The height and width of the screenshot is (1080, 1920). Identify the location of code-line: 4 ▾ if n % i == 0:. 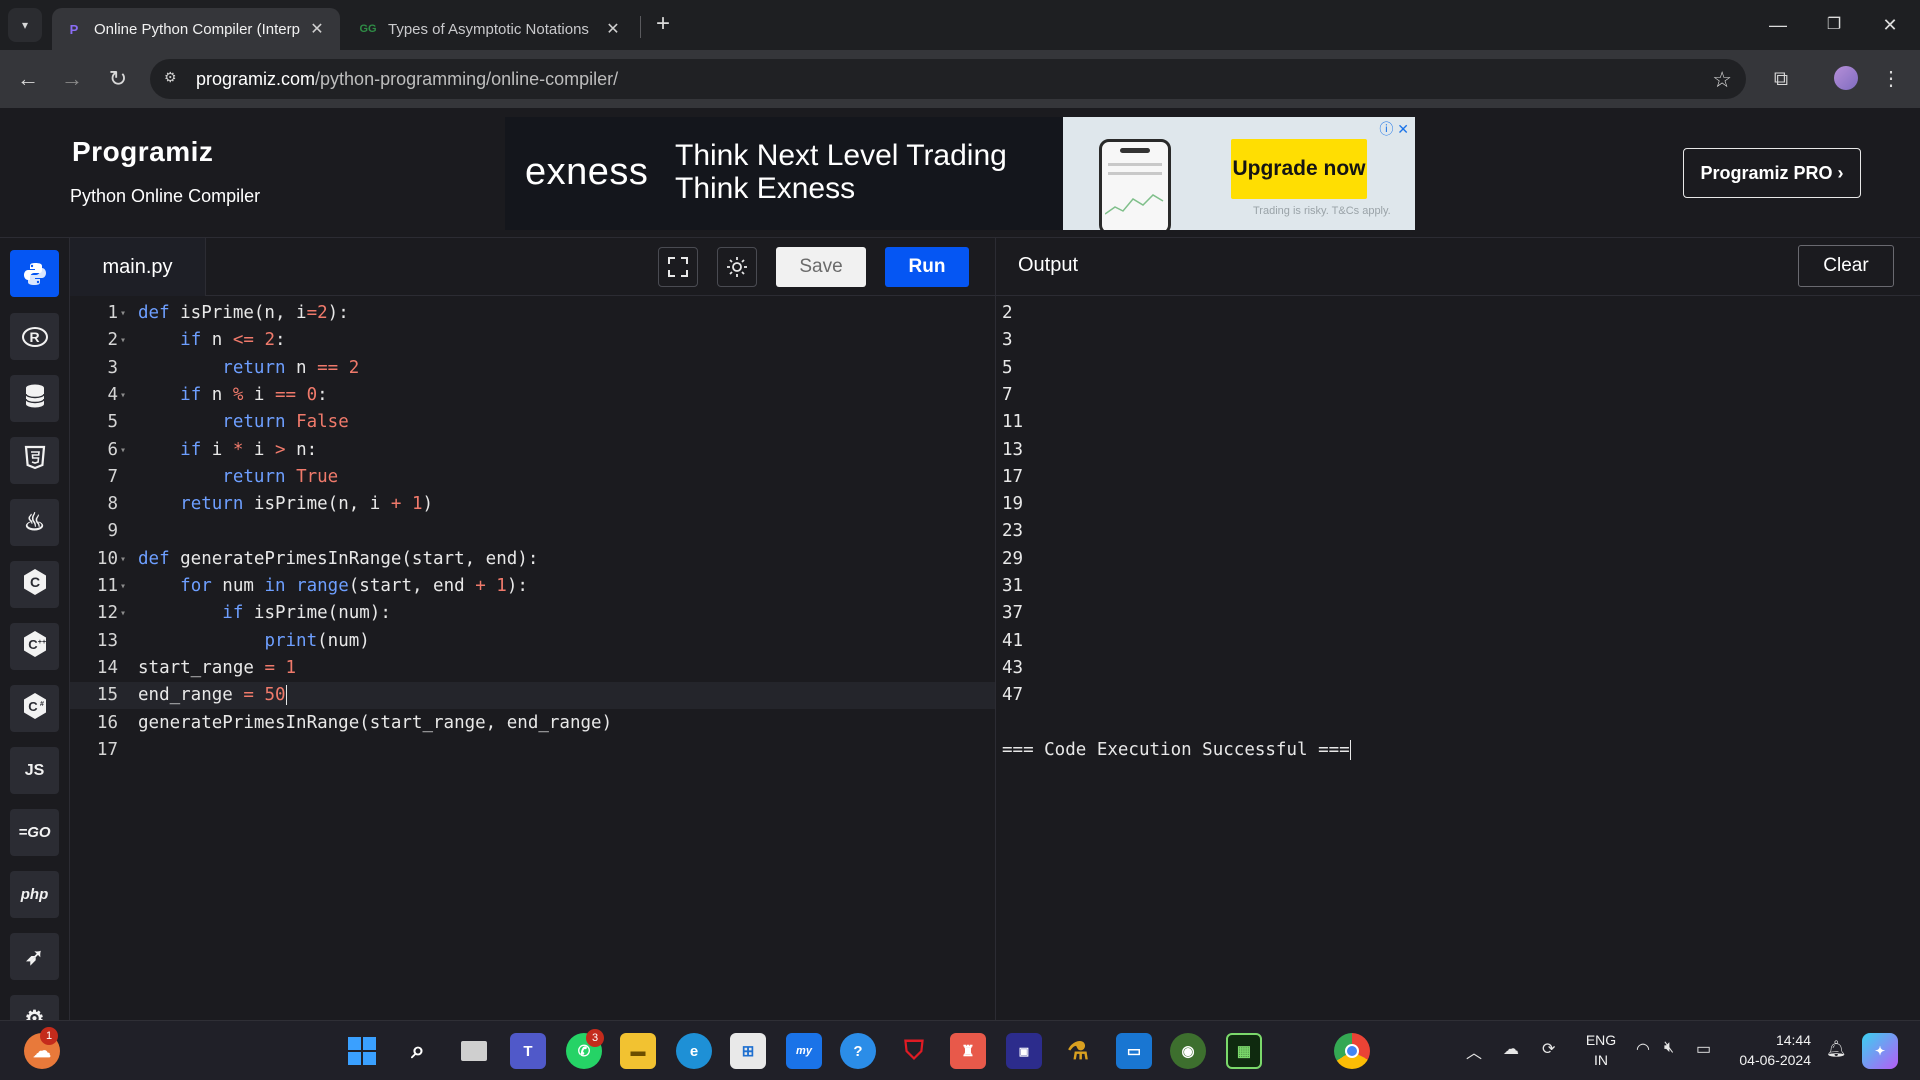
(532, 395).